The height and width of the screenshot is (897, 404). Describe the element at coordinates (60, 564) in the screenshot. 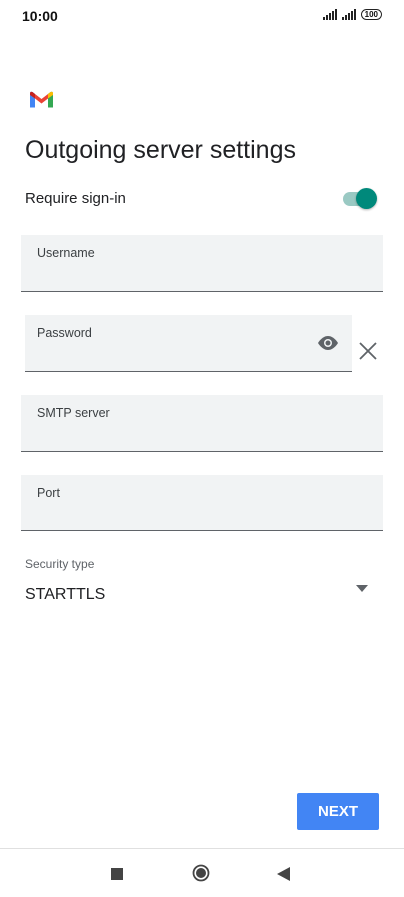

I see `security-type-label: Security type` at that location.